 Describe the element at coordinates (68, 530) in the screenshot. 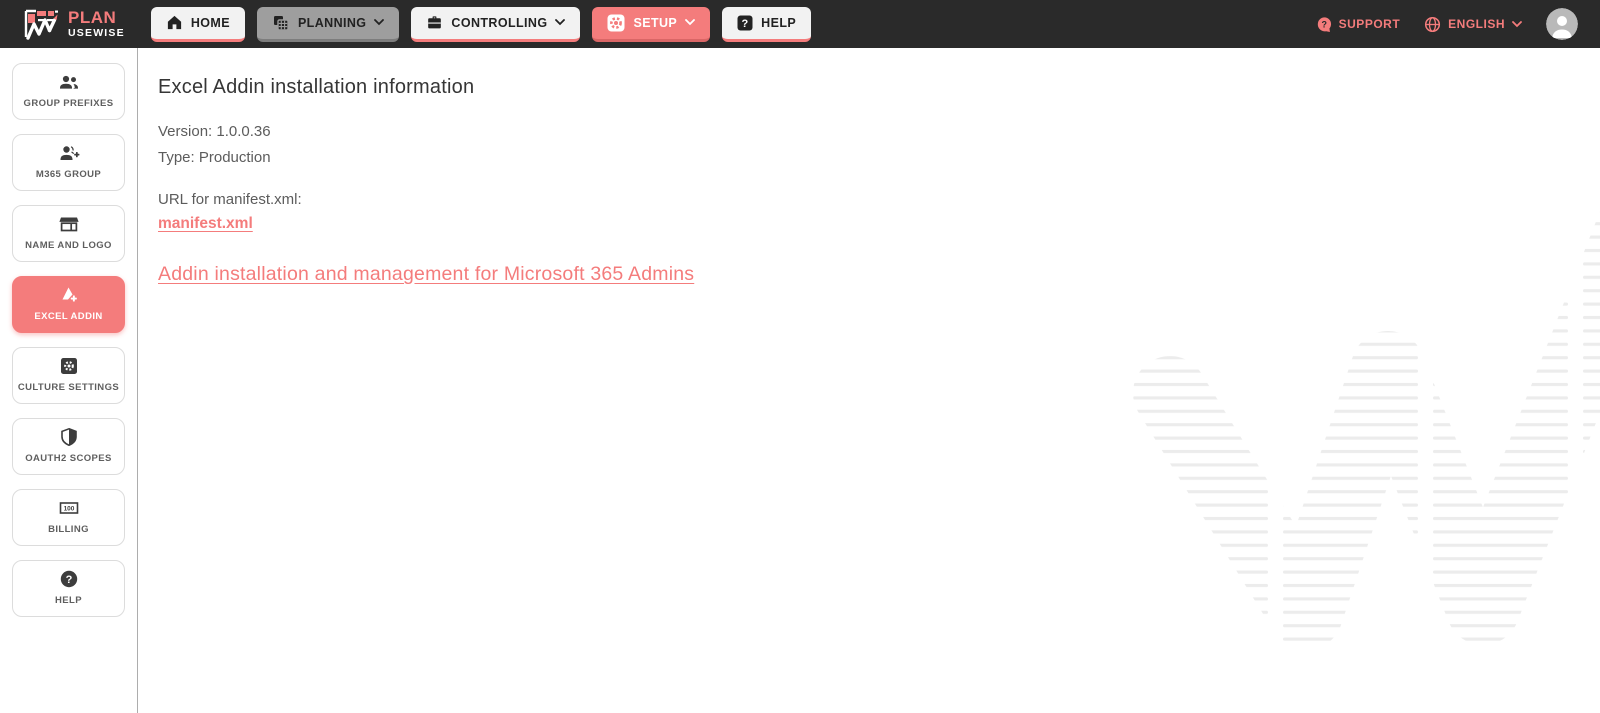

I see `sidebar-label: BILLING` at that location.